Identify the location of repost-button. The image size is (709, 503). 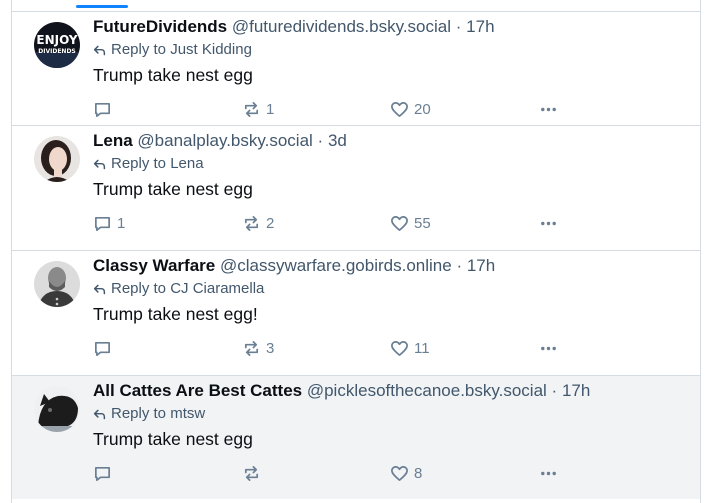
(254, 473).